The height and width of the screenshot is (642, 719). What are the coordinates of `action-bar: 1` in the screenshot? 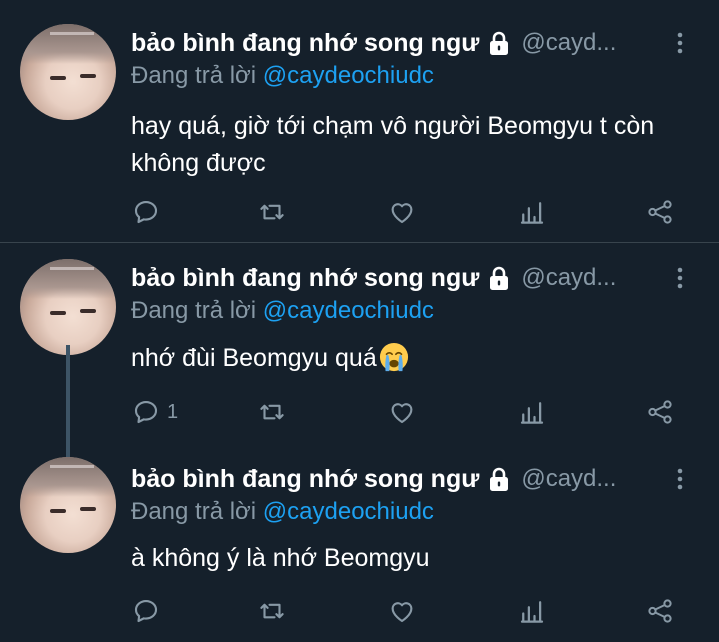 It's located at (411, 412).